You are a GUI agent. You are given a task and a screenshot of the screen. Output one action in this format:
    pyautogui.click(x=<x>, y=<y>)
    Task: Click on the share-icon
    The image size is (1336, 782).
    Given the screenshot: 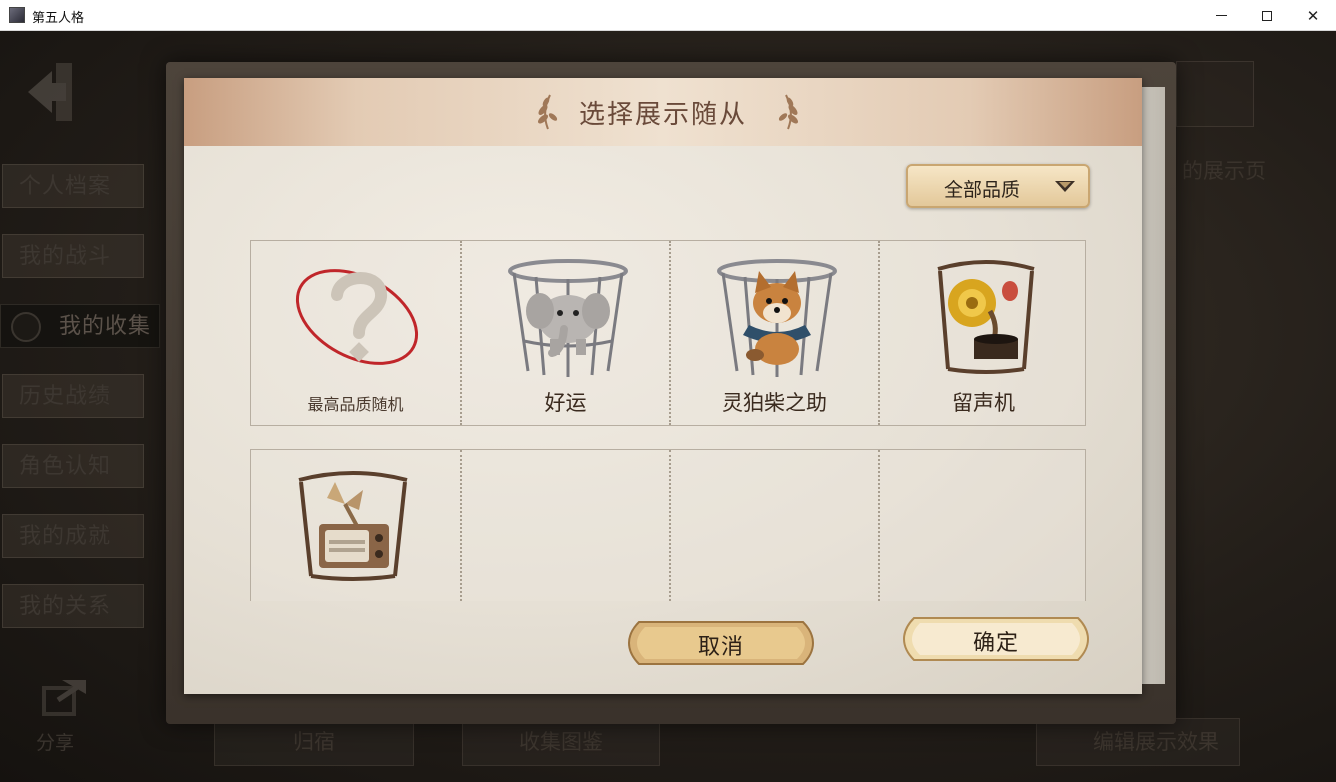 What is the action you would take?
    pyautogui.click(x=64, y=698)
    